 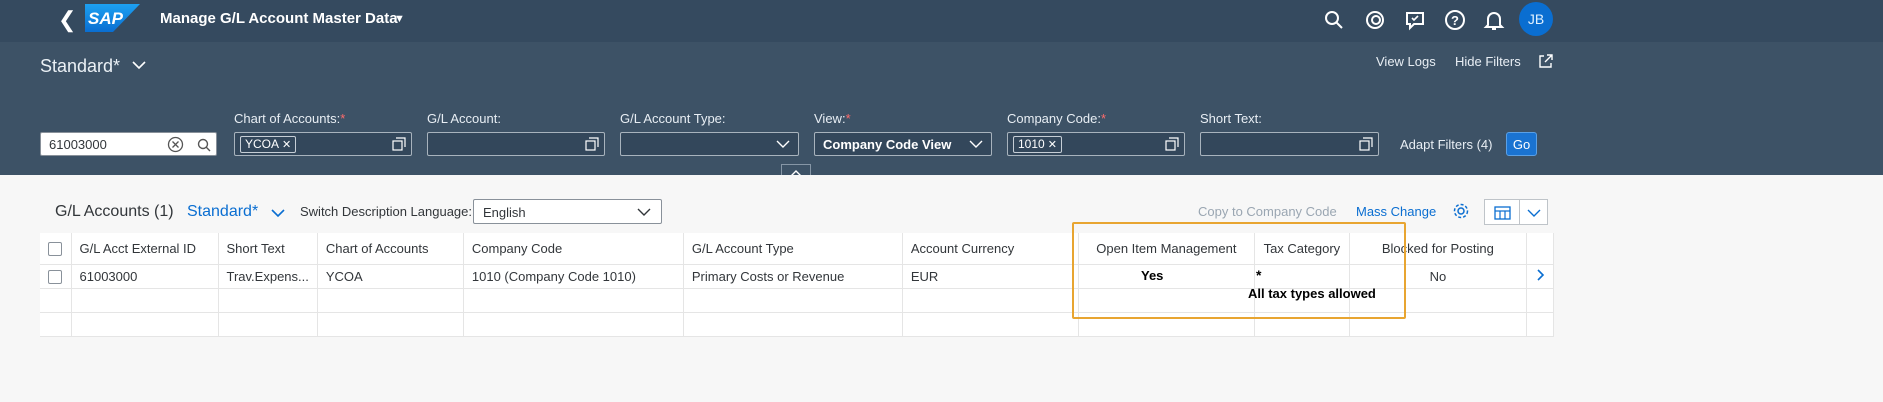 I want to click on view-logs-link: View Logs, so click(x=1406, y=61).